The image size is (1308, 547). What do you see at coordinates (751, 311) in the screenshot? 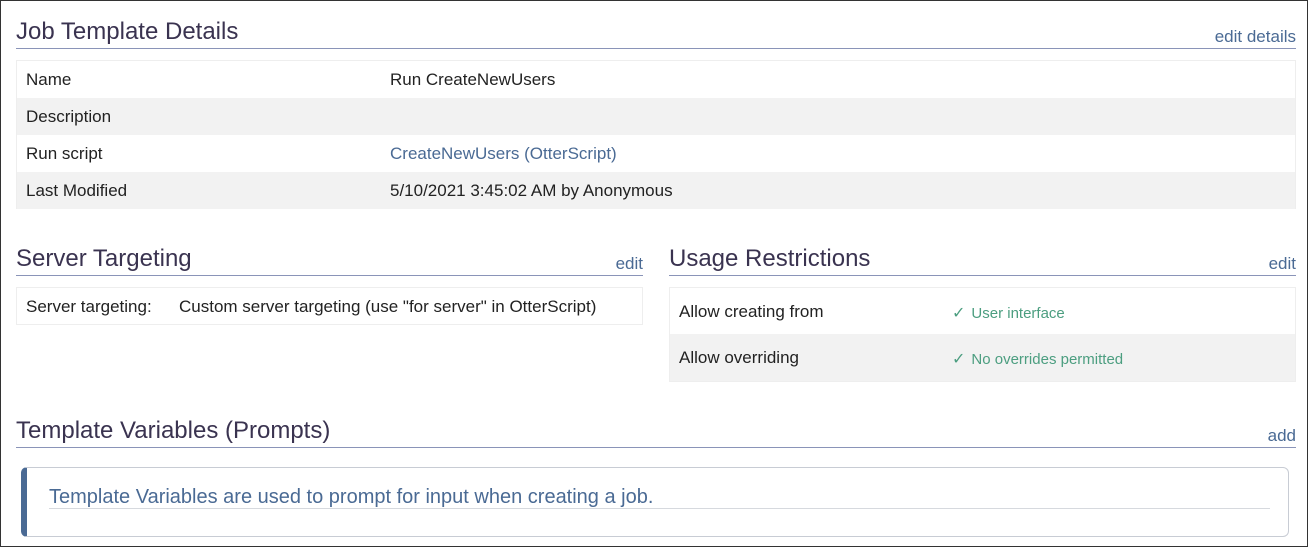
I see `allow-creating-from-label: Allow creating from` at bounding box center [751, 311].